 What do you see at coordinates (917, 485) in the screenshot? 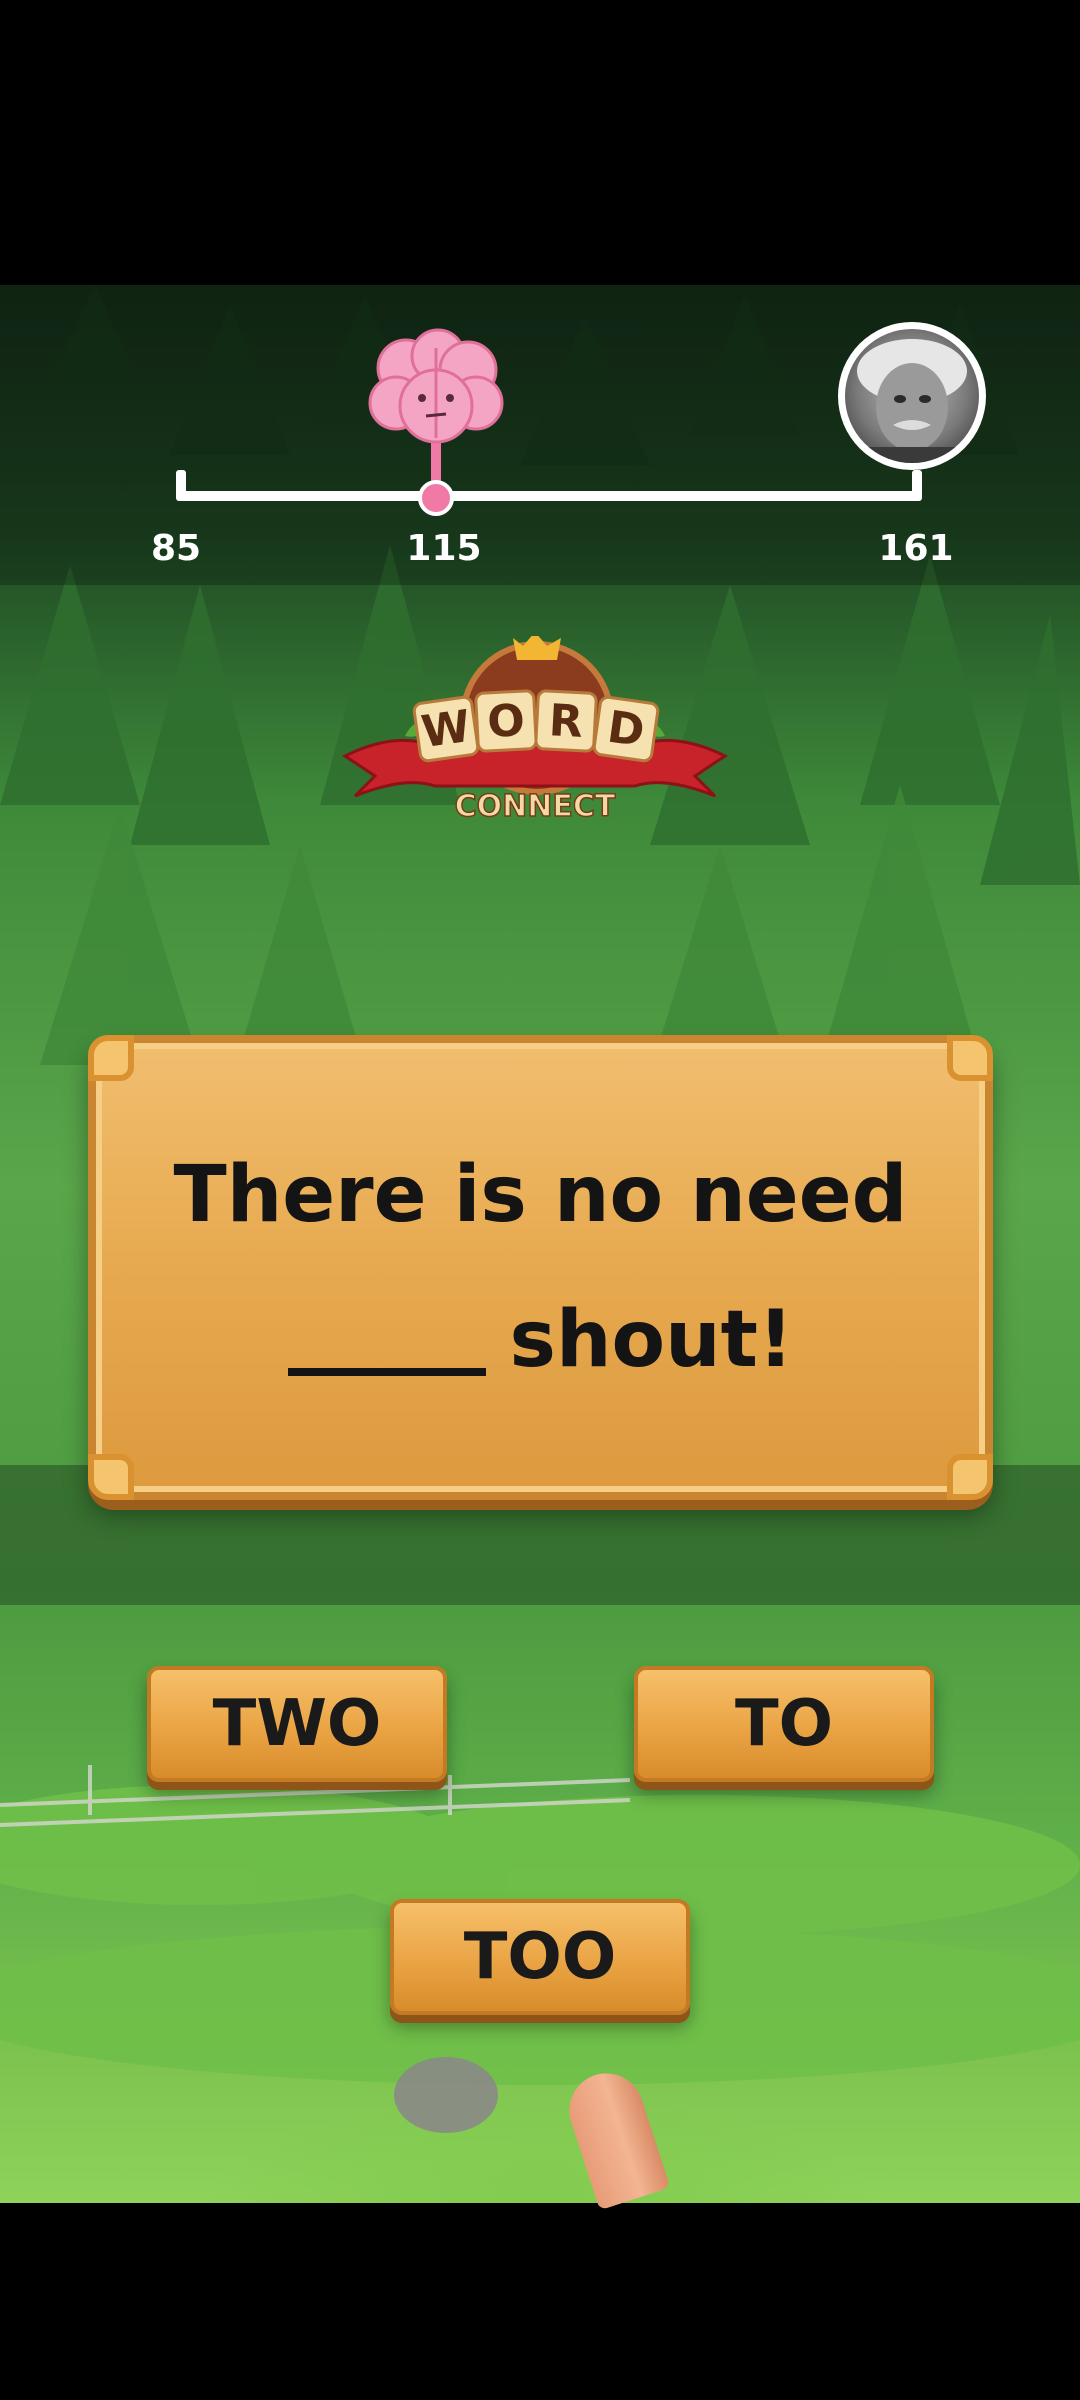
I see `progress-end-tick` at bounding box center [917, 485].